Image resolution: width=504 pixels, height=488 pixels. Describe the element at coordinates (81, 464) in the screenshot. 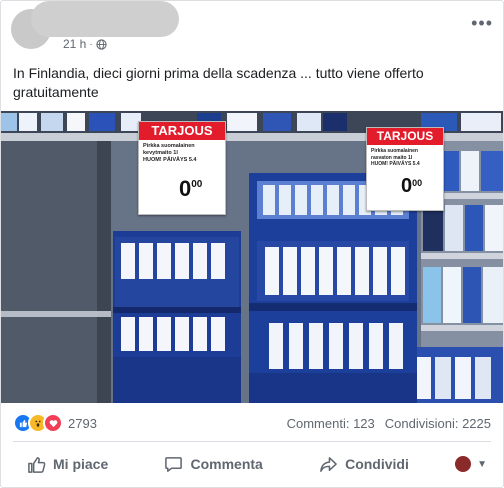

I see `like-label: Mi piace` at that location.